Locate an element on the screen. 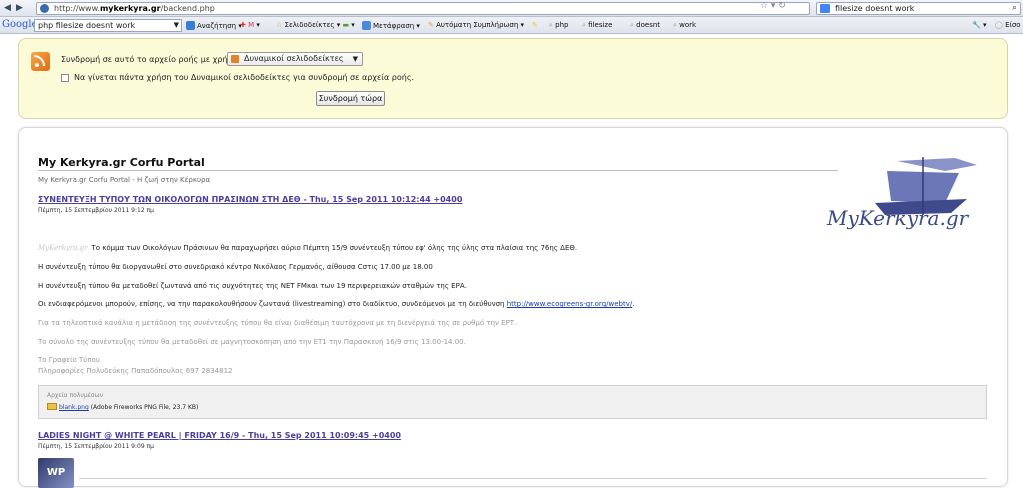 Image resolution: width=1023 pixels, height=488 pixels. entry-divider is located at coordinates (533, 478).